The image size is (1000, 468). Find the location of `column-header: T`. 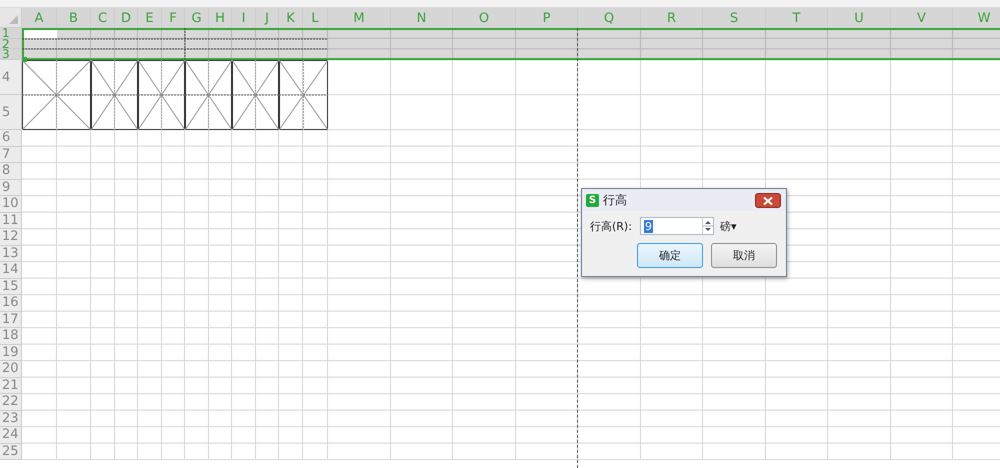

column-header: T is located at coordinates (797, 18).